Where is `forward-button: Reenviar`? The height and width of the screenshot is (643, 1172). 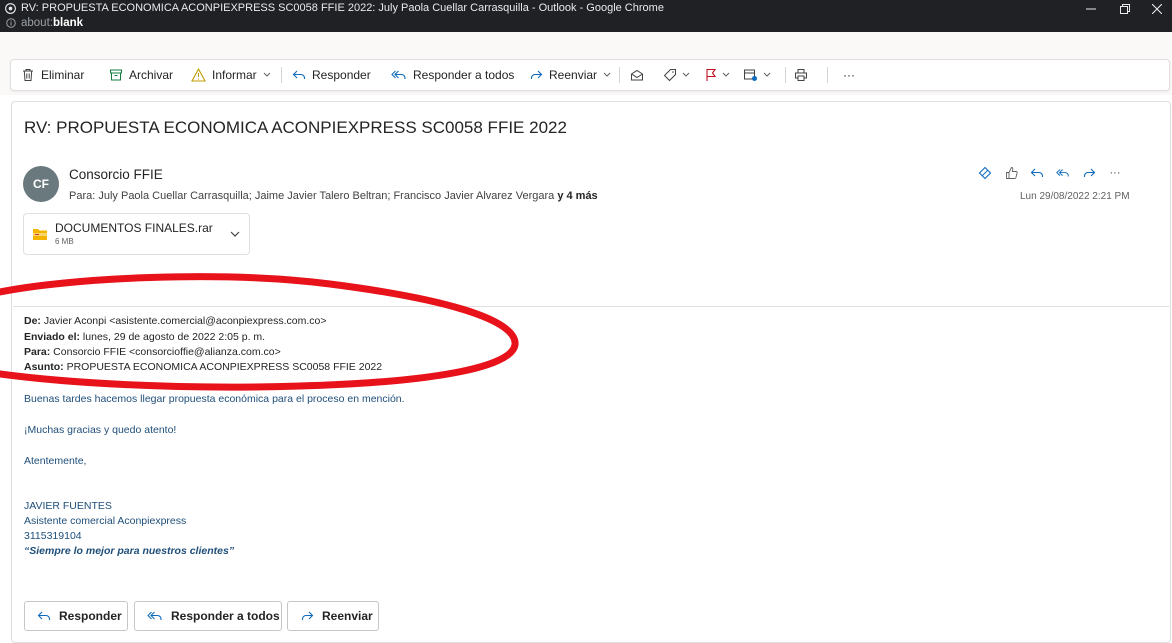 forward-button: Reenviar is located at coordinates (570, 75).